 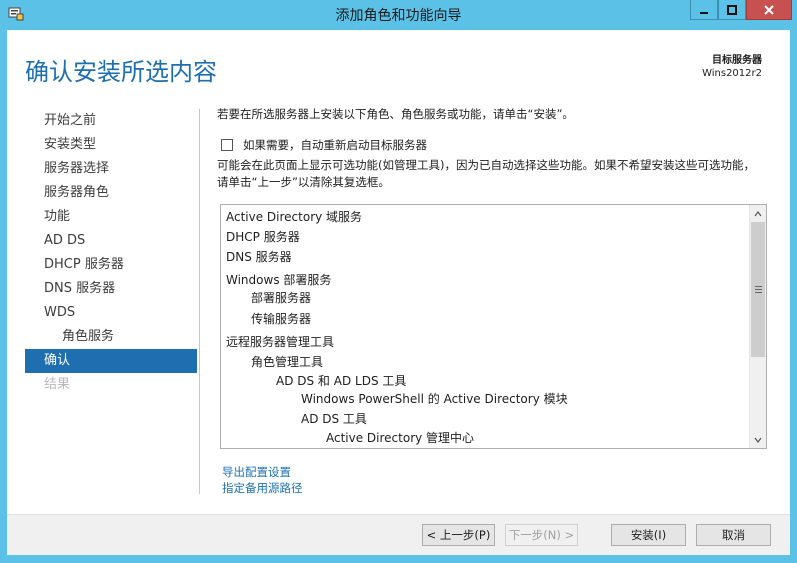 What do you see at coordinates (111, 193) in the screenshot?
I see `nav-item-server-roles: 服务器角色` at bounding box center [111, 193].